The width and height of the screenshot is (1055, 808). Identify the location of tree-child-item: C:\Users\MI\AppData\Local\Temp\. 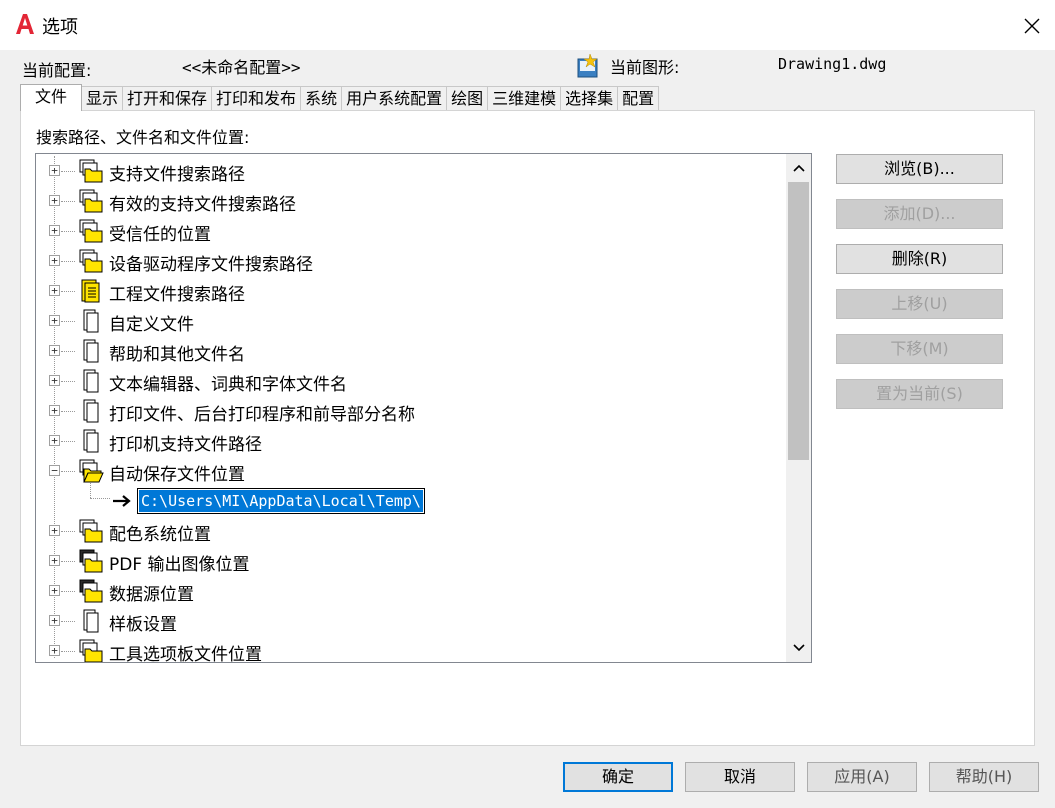
(411, 501).